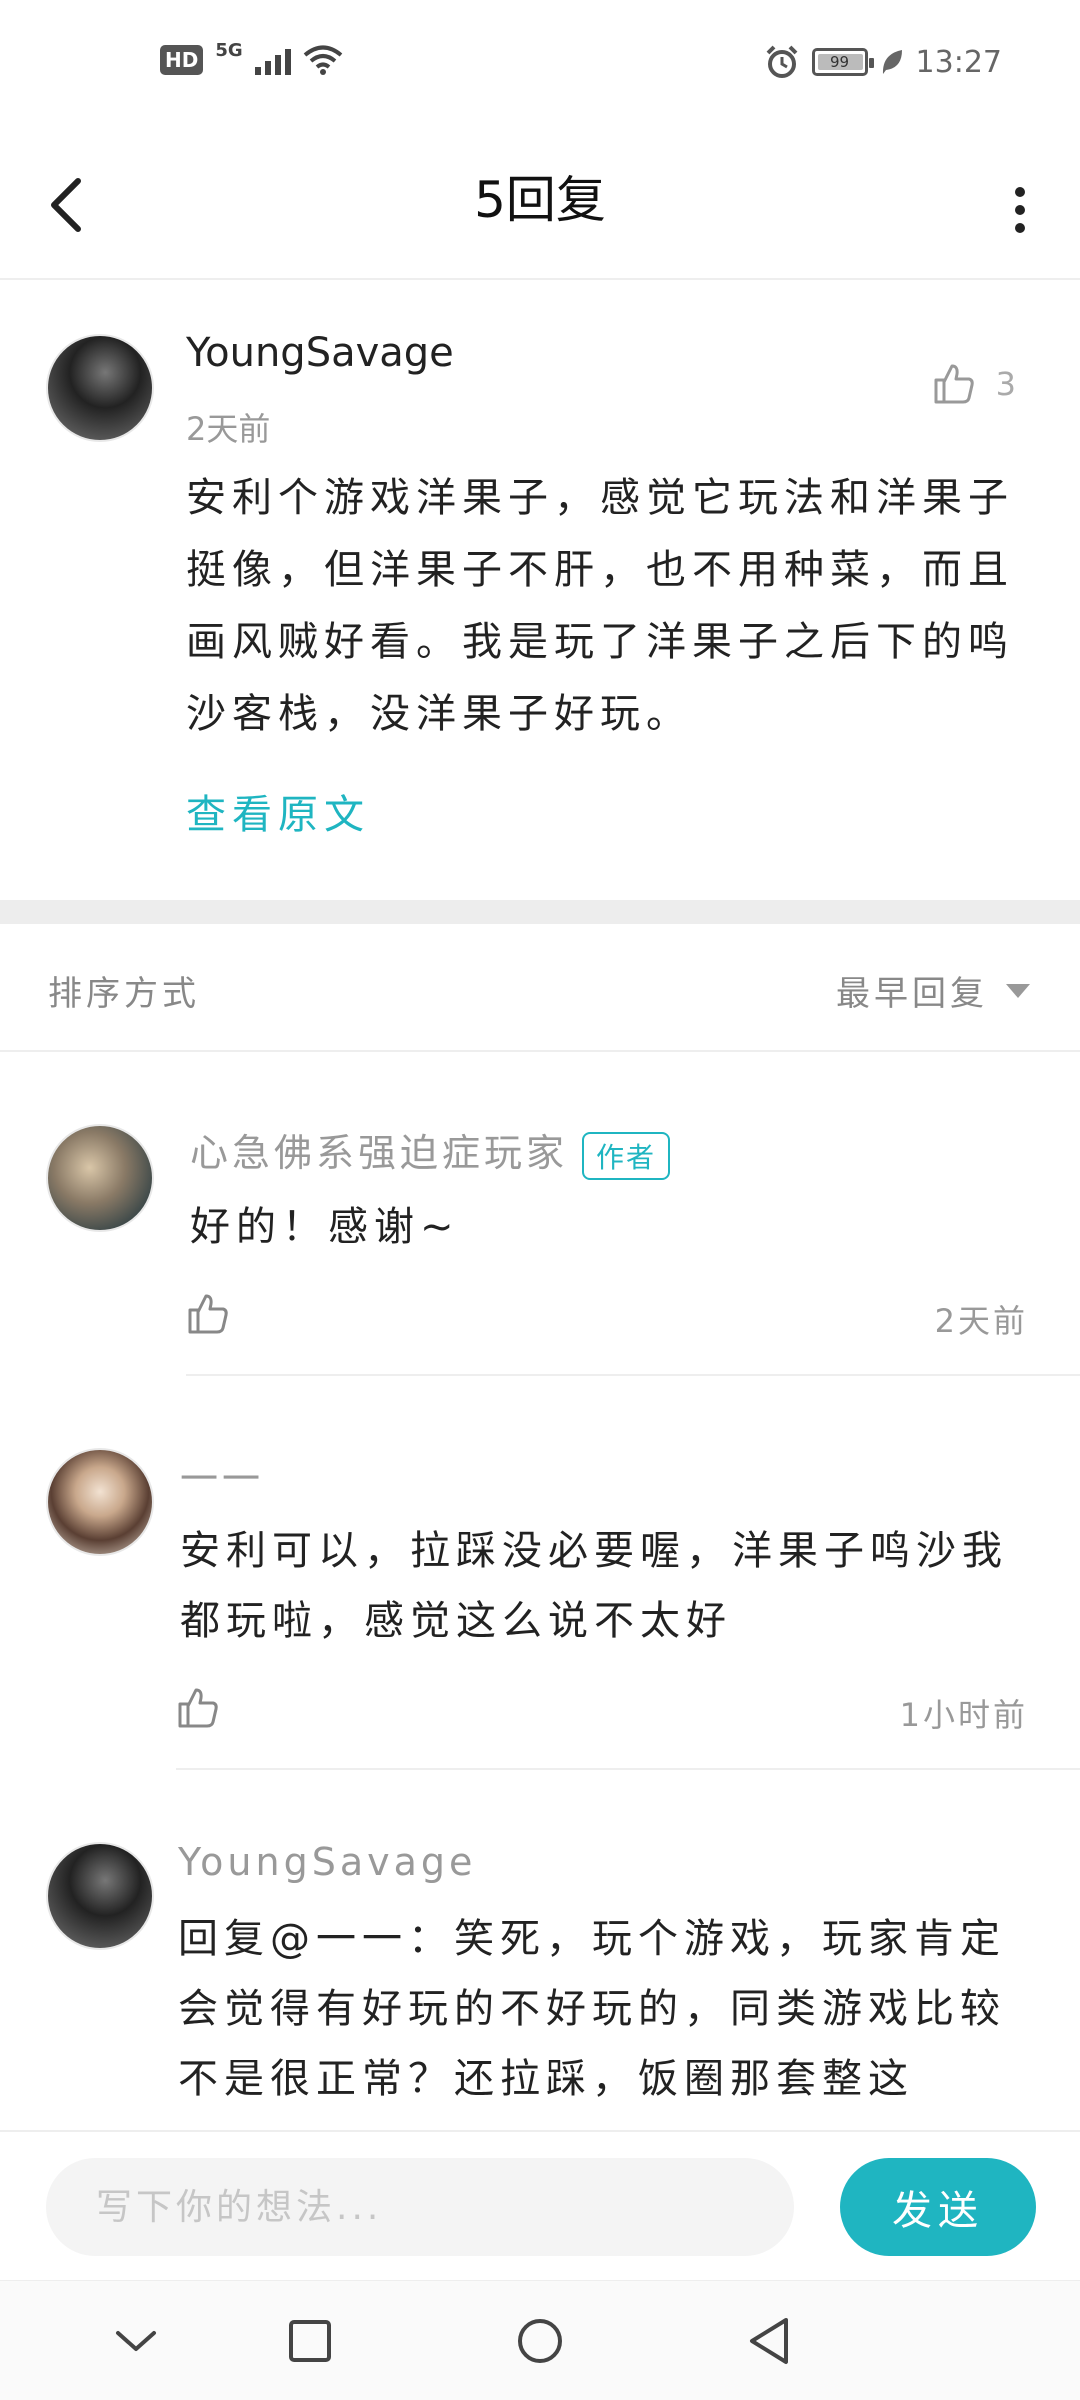 The height and width of the screenshot is (2400, 1080). I want to click on post-like-button: 3, so click(974, 384).